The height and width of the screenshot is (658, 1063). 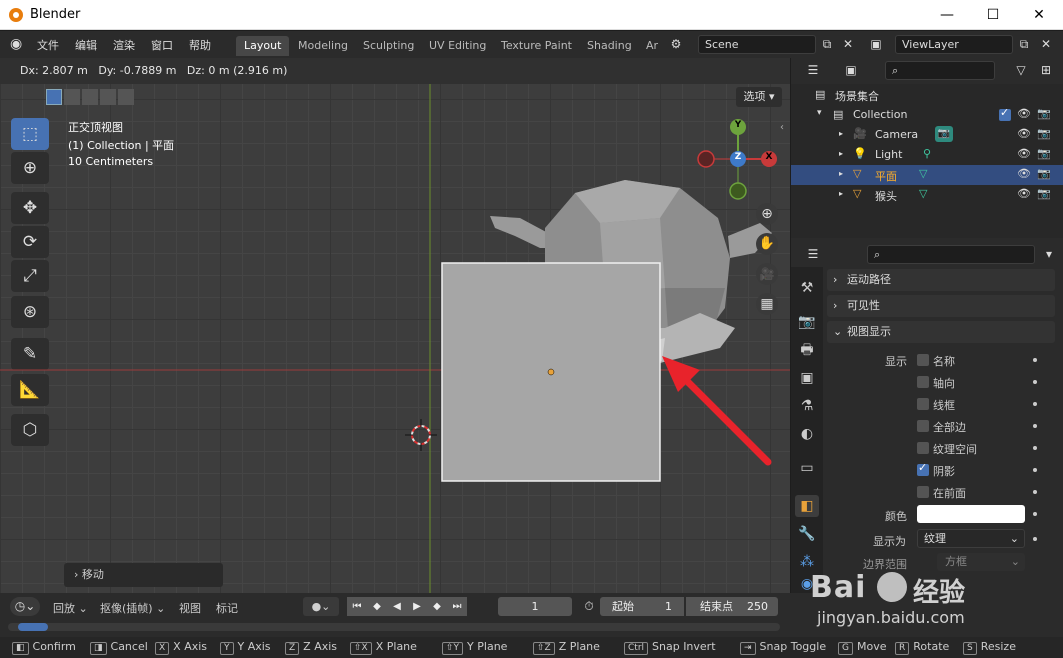 I want to click on all-edges-checkbox, so click(x=923, y=426).